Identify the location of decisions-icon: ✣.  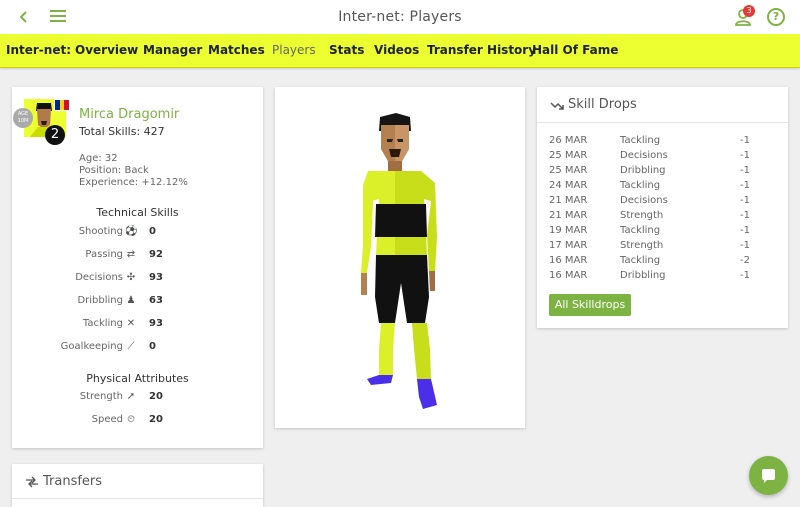
(131, 277).